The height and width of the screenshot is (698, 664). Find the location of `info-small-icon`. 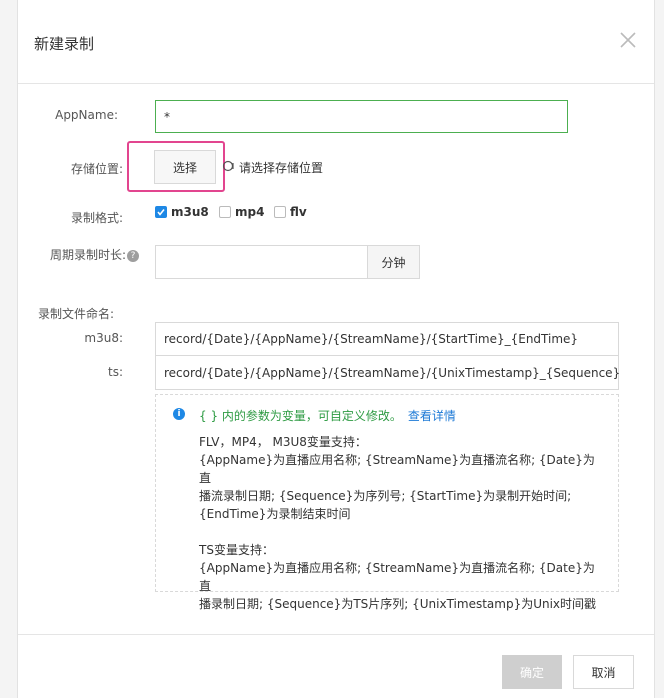

info-small-icon is located at coordinates (228, 166).